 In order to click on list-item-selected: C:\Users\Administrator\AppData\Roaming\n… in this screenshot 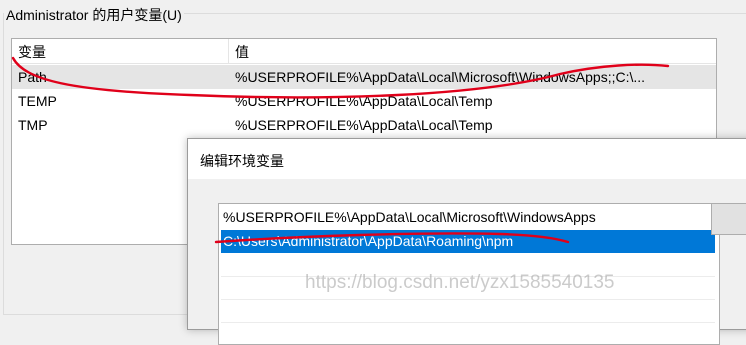, I will do `click(468, 241)`.